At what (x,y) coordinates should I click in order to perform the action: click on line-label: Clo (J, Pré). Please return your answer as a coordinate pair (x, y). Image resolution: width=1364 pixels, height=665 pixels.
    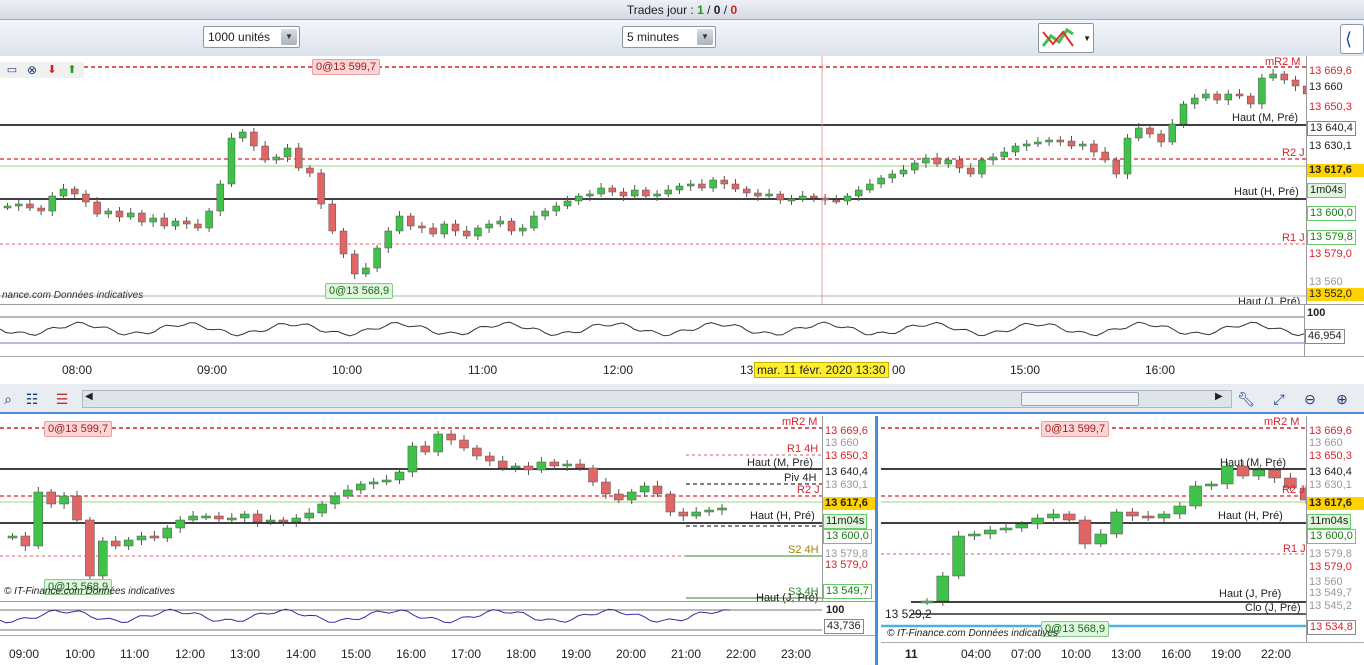
    Looking at the image, I should click on (1273, 608).